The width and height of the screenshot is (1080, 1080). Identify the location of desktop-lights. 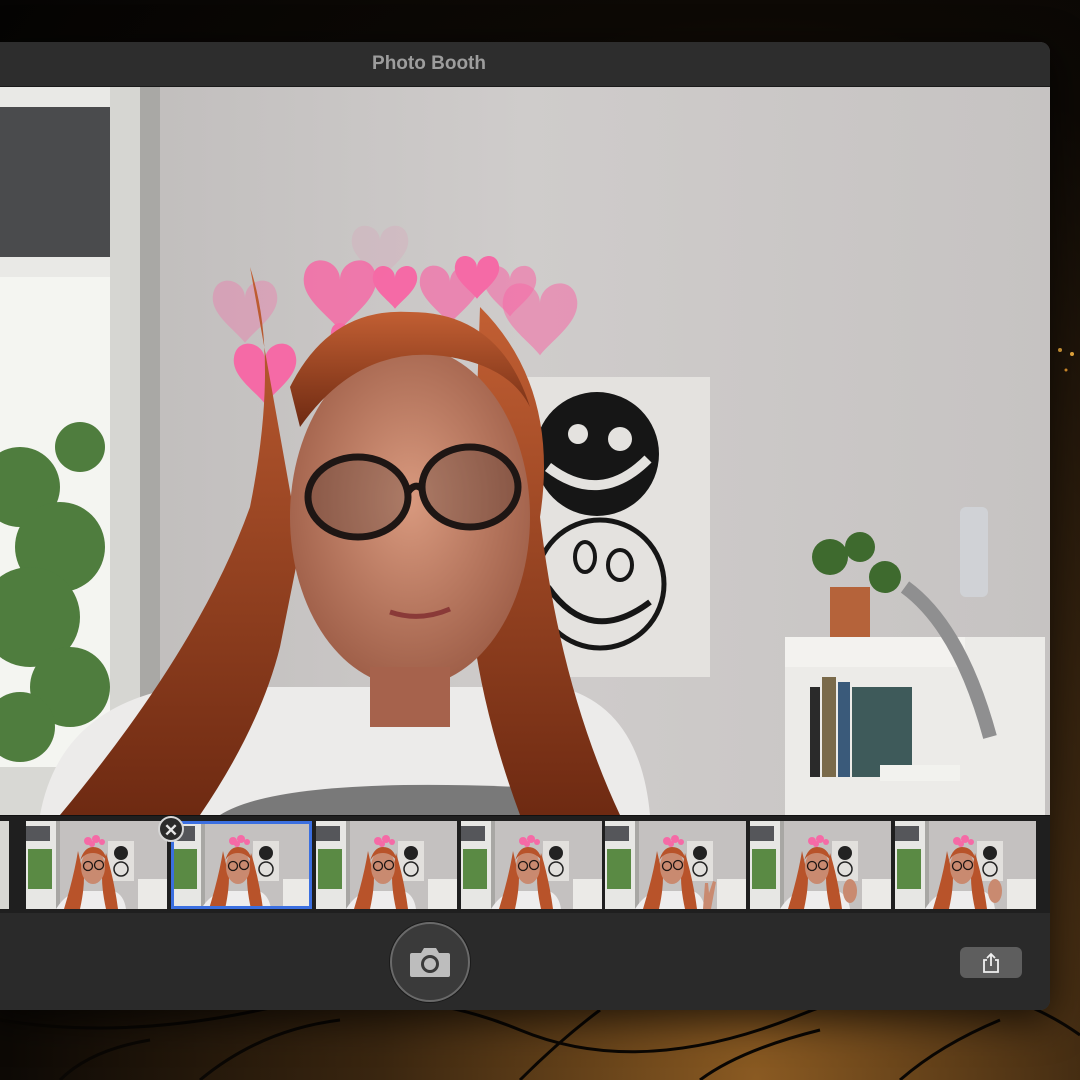
(1066, 360).